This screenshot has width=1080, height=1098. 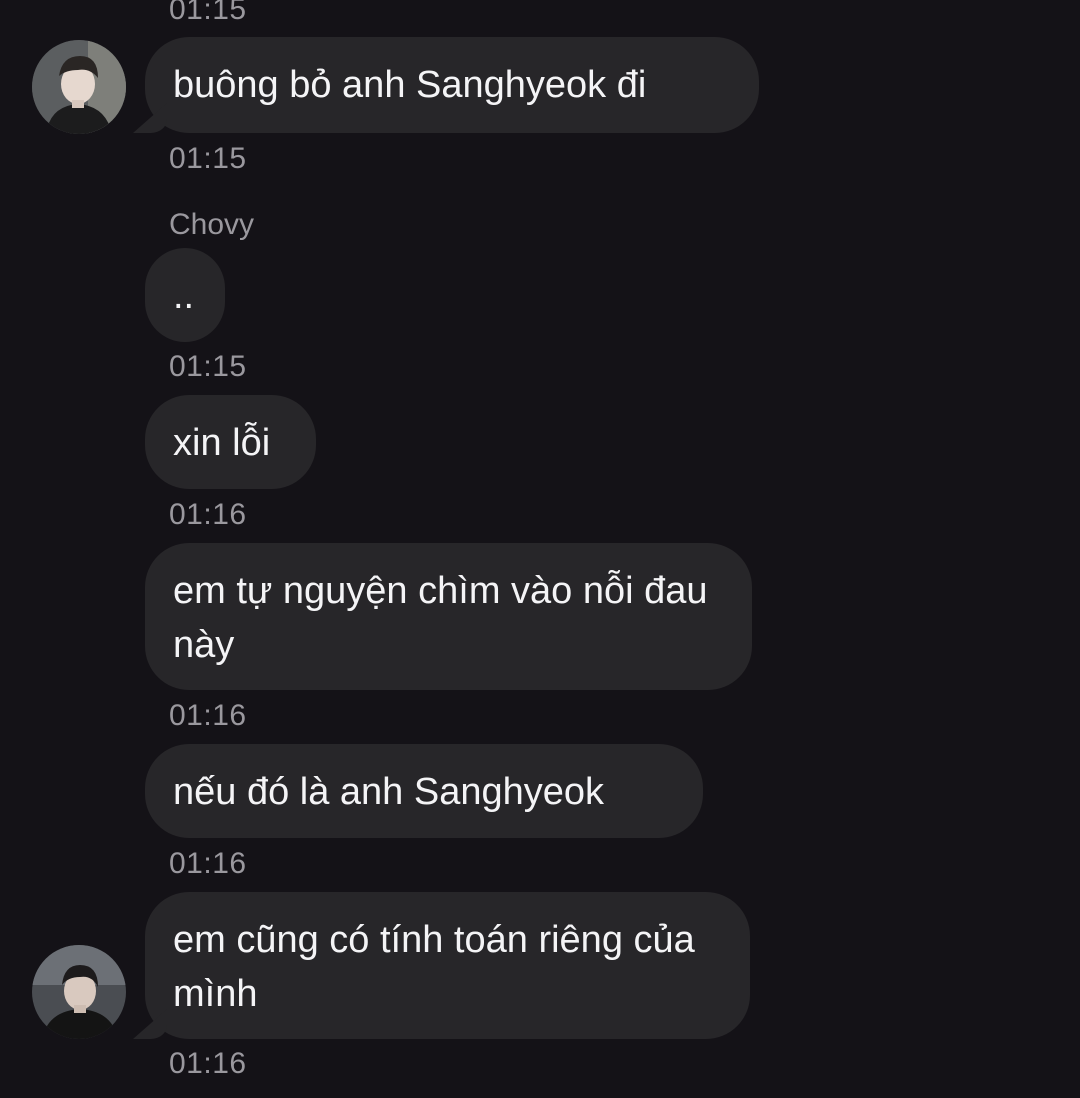 I want to click on message-bubble: .., so click(x=185, y=295).